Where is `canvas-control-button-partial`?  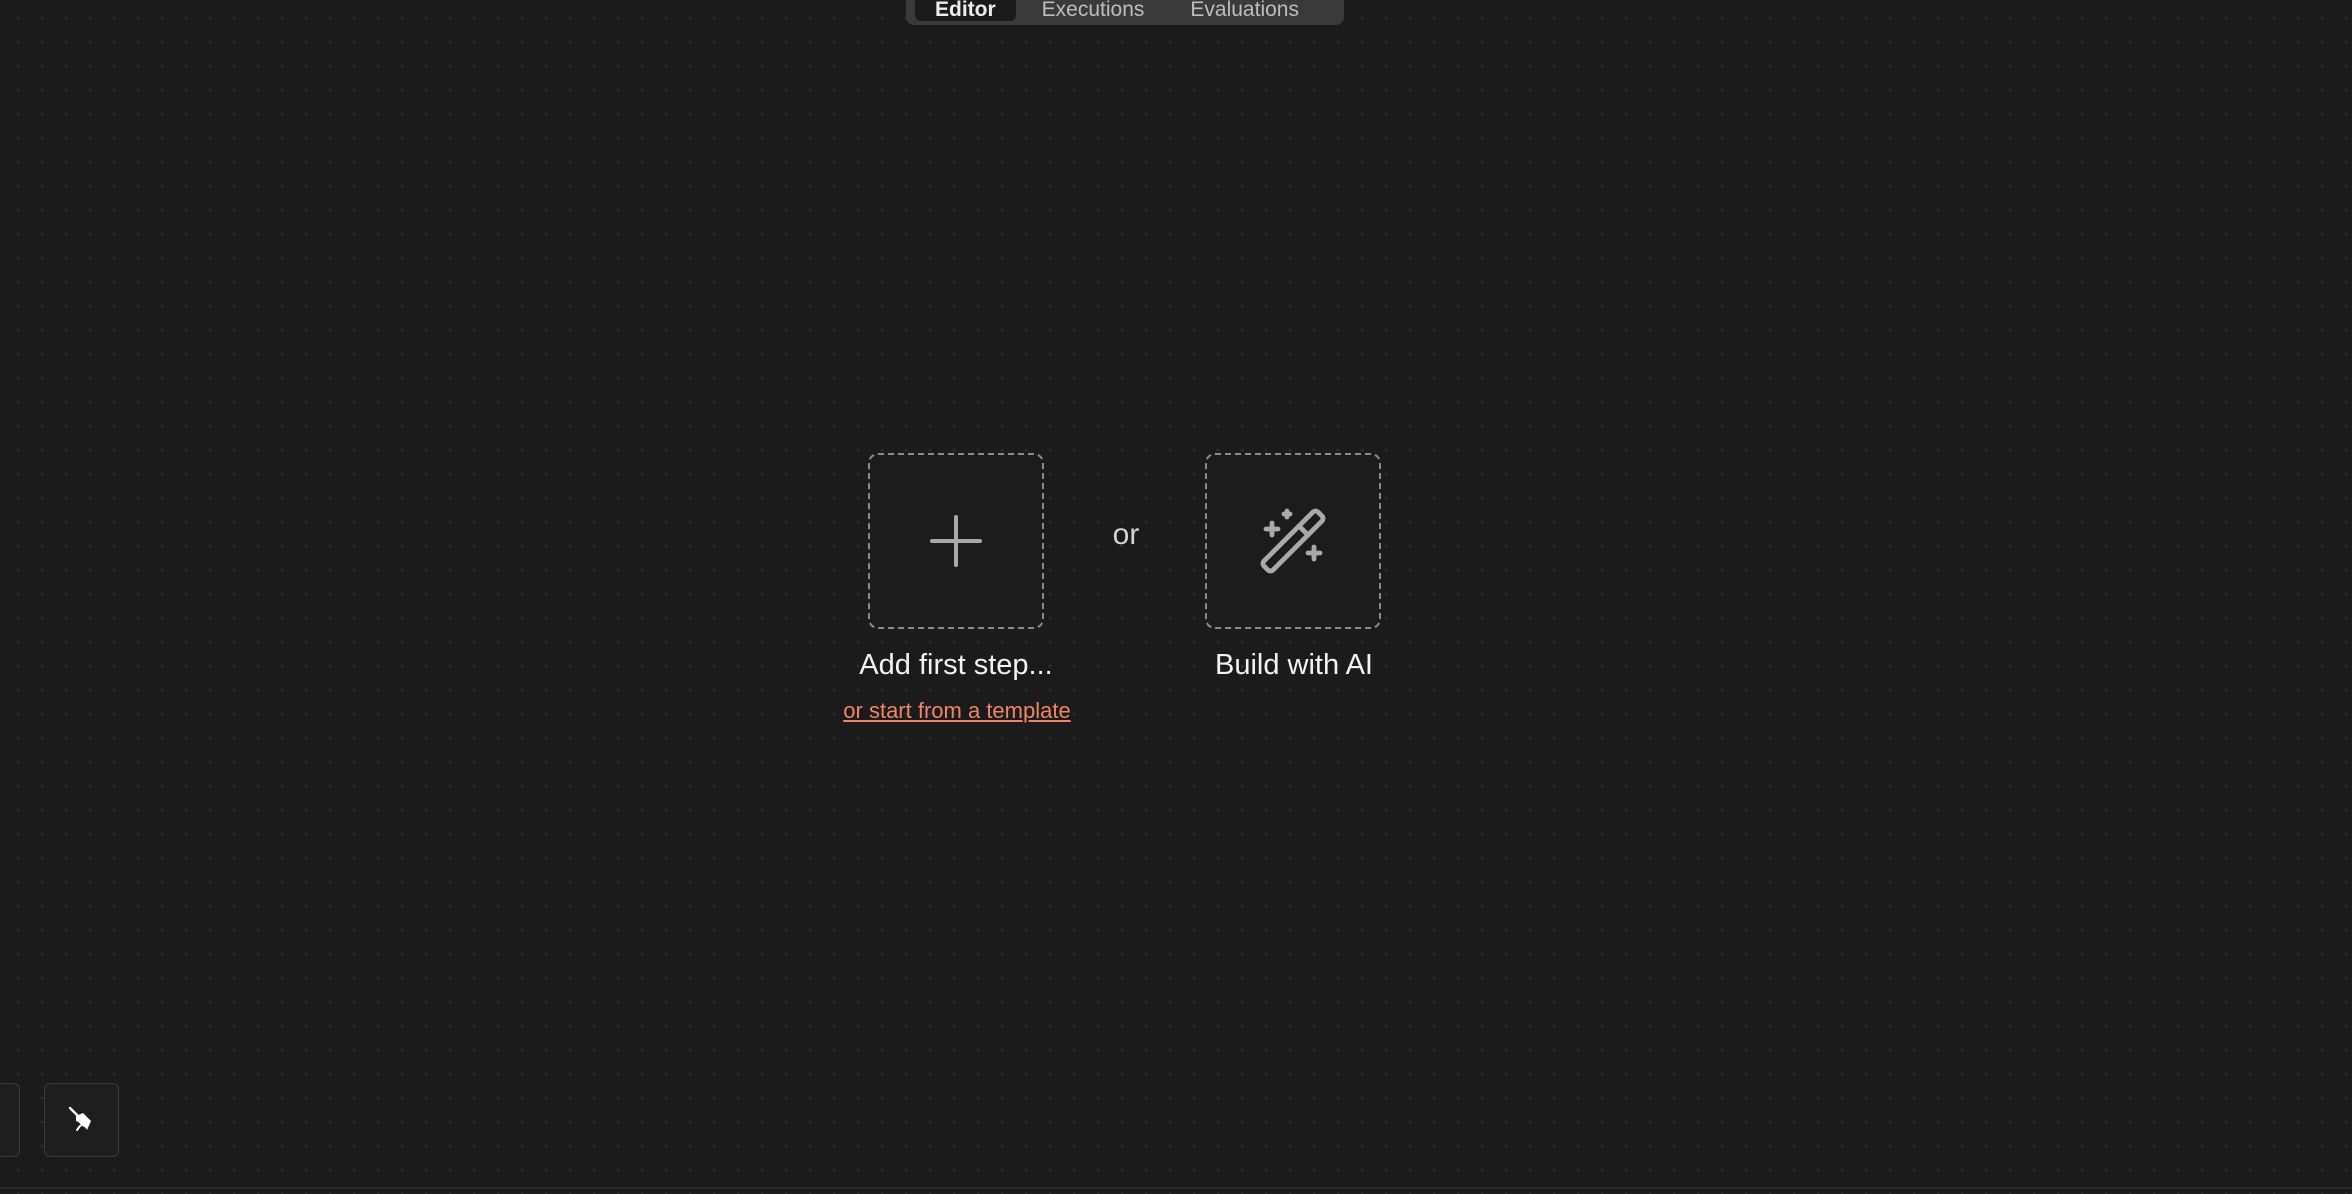 canvas-control-button-partial is located at coordinates (10, 1120).